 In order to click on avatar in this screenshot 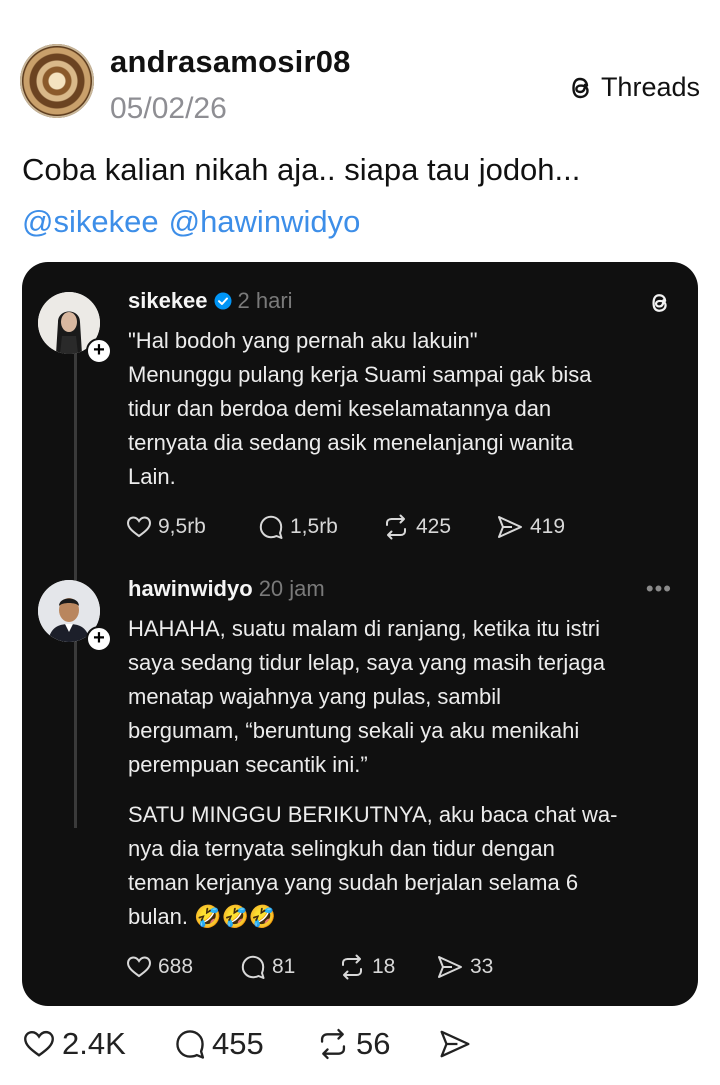, I will do `click(57, 81)`.